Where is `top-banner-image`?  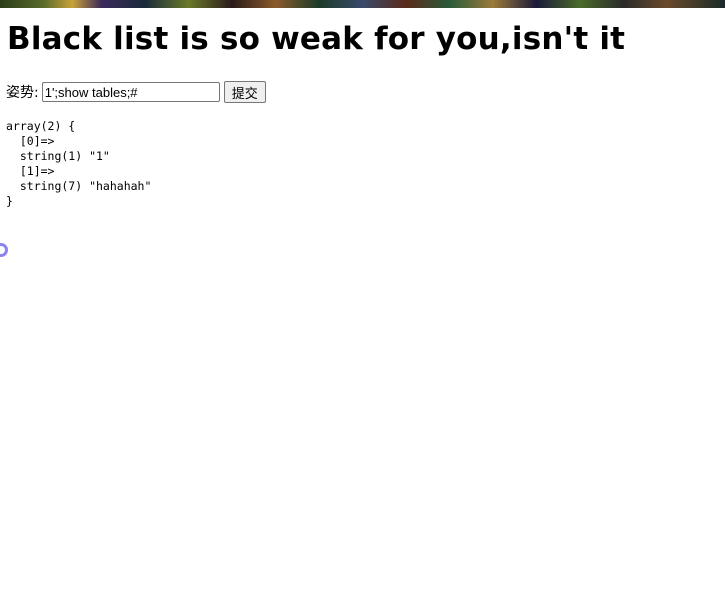 top-banner-image is located at coordinates (362, 4).